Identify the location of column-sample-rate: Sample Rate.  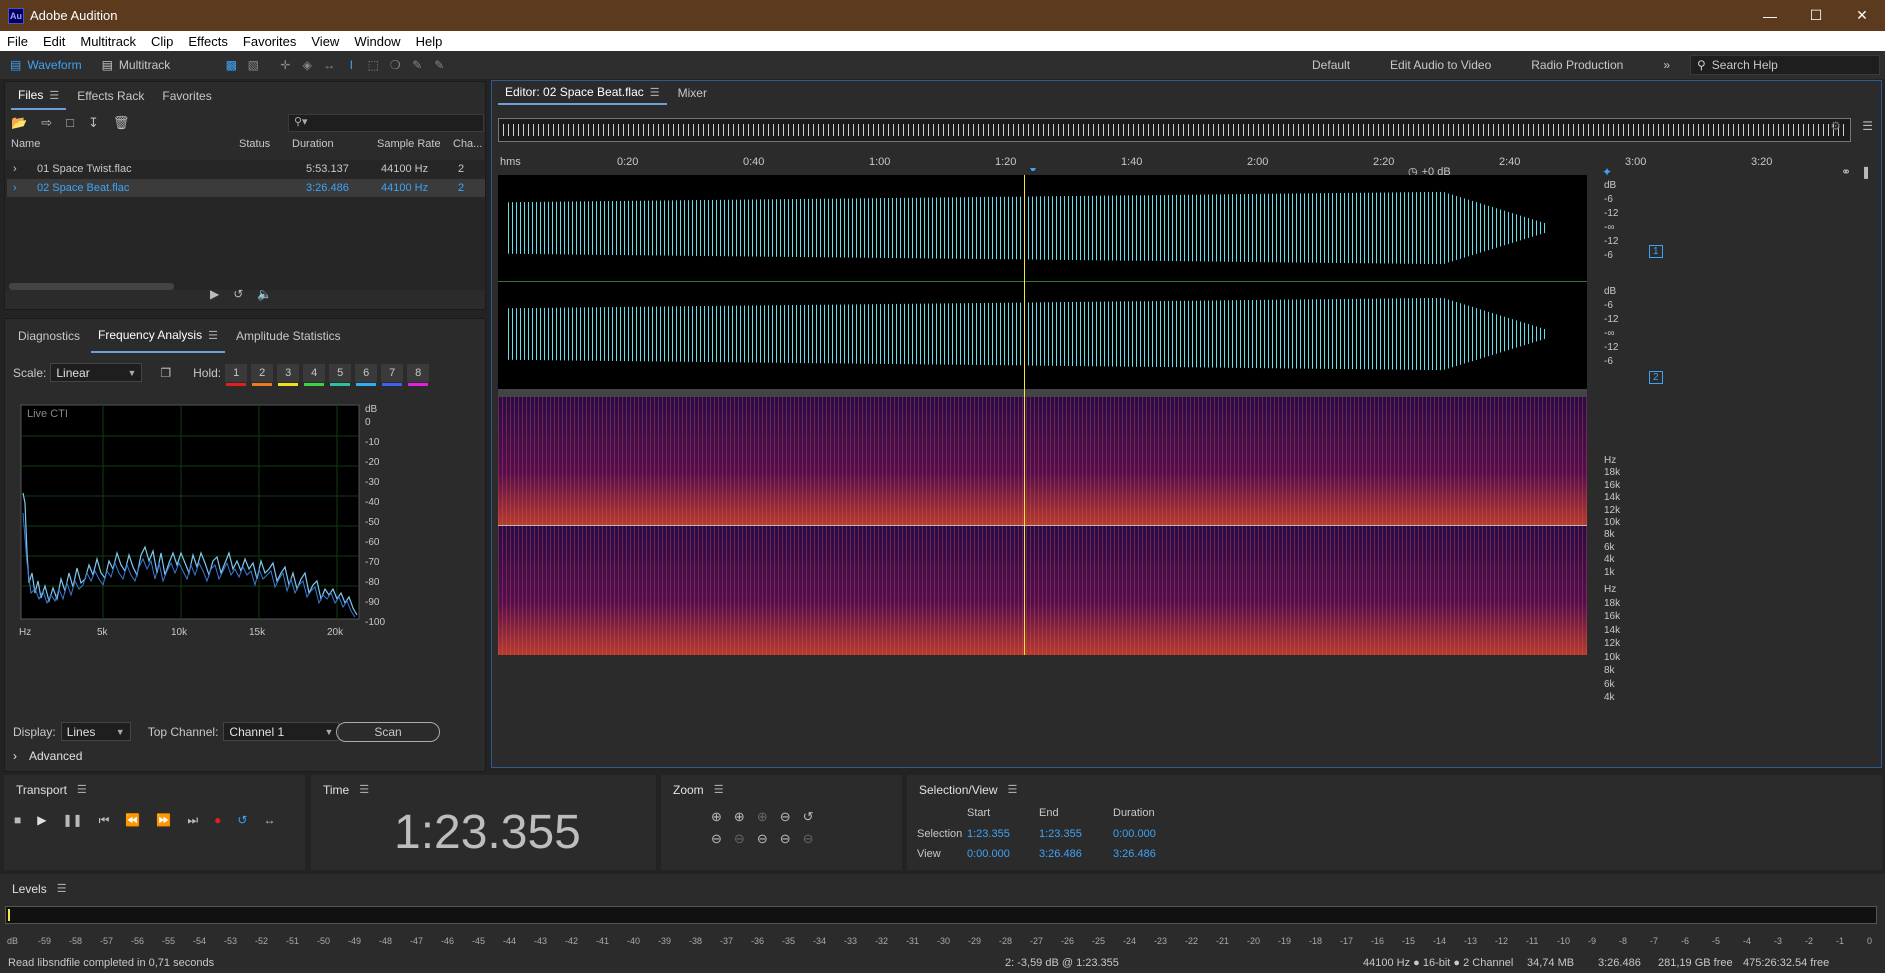
(409, 144).